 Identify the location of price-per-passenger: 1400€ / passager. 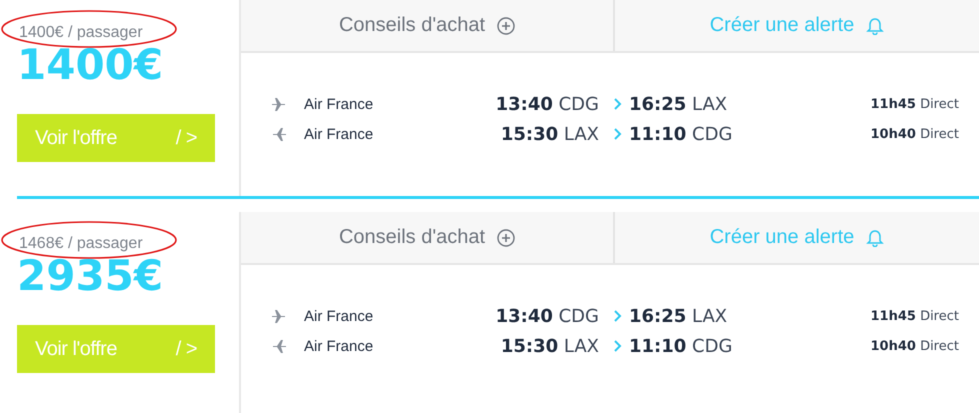
(80, 33).